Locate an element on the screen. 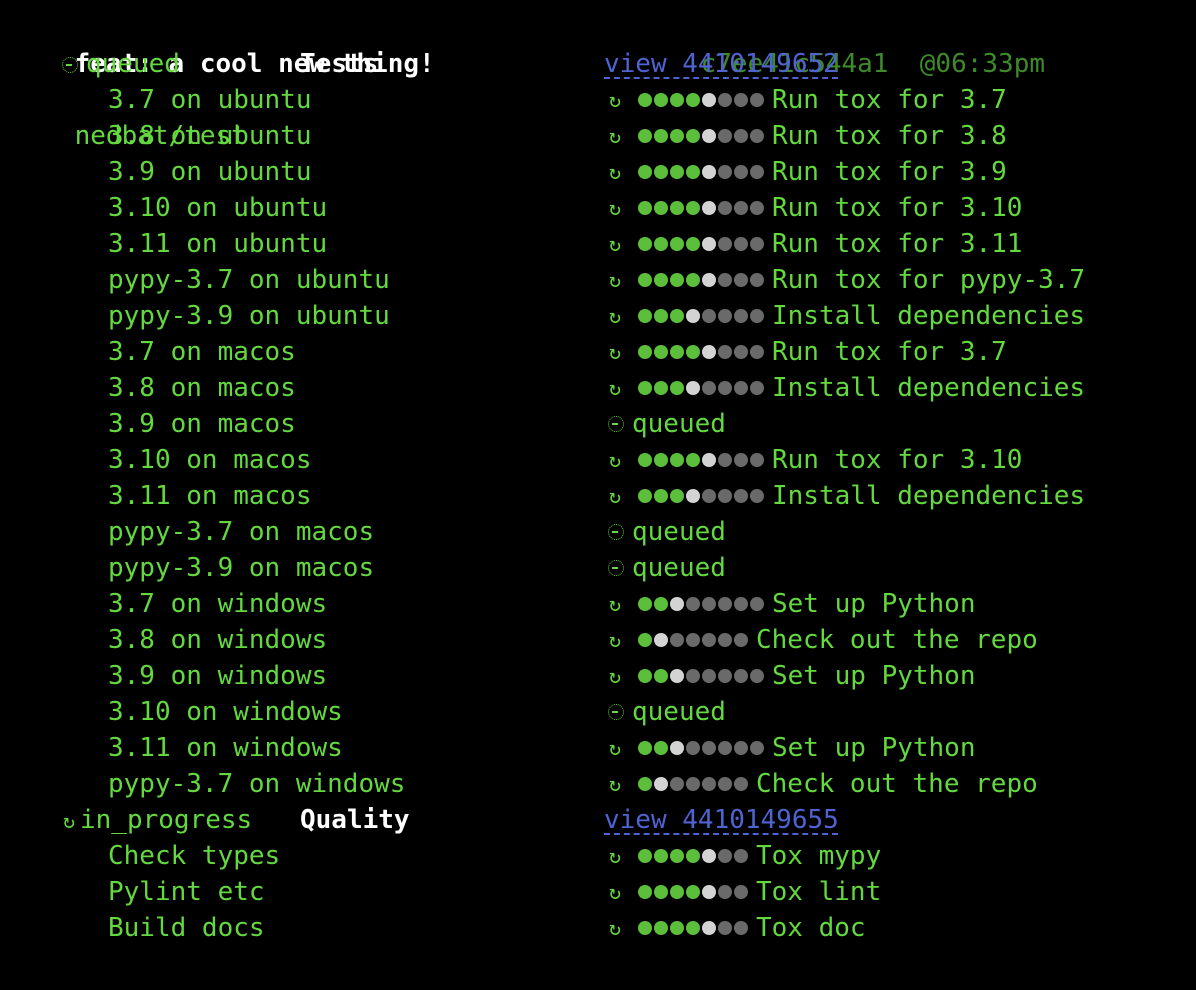  workflow-name: Quality is located at coordinates (355, 820).